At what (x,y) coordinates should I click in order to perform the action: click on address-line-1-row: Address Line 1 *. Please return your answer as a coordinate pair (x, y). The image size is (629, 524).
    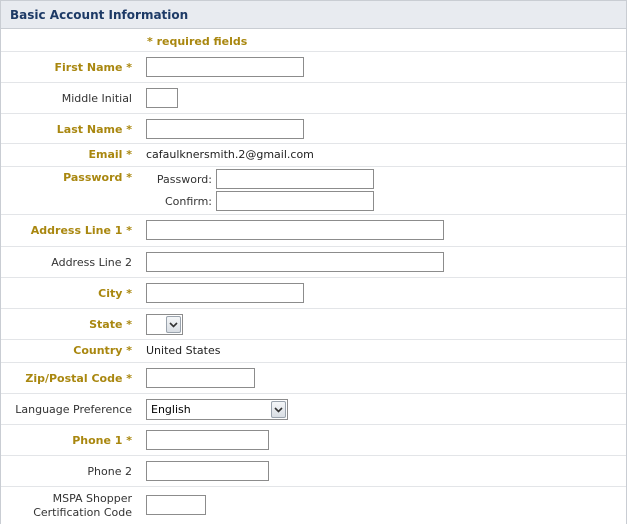
    Looking at the image, I should click on (313, 231).